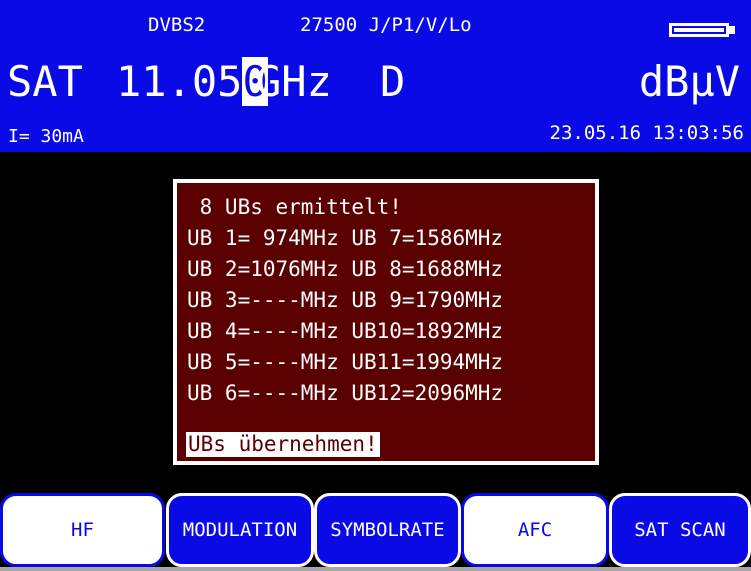  Describe the element at coordinates (45, 81) in the screenshot. I see `band-label: SAT` at that location.